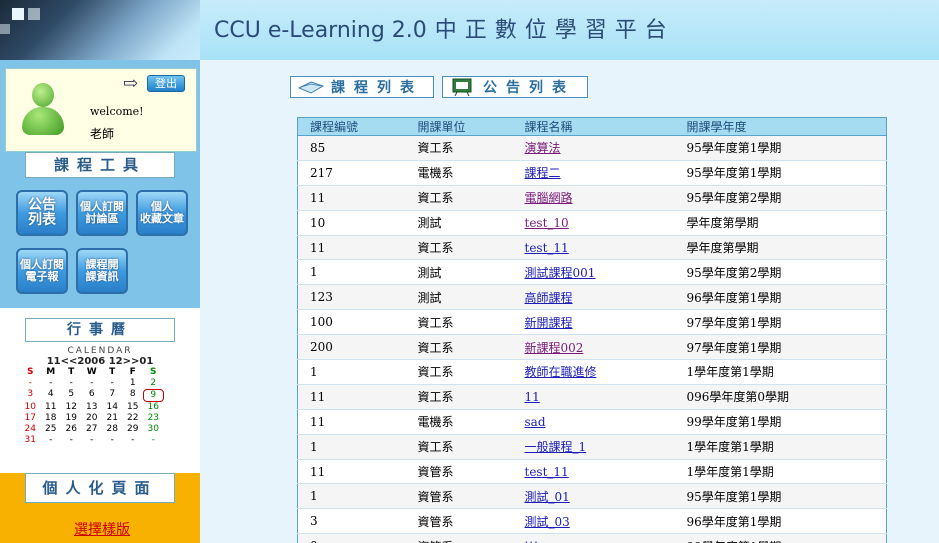  What do you see at coordinates (102, 213) in the screenshot?
I see `subscribed-forum-button: 個人訂閱 討論區` at bounding box center [102, 213].